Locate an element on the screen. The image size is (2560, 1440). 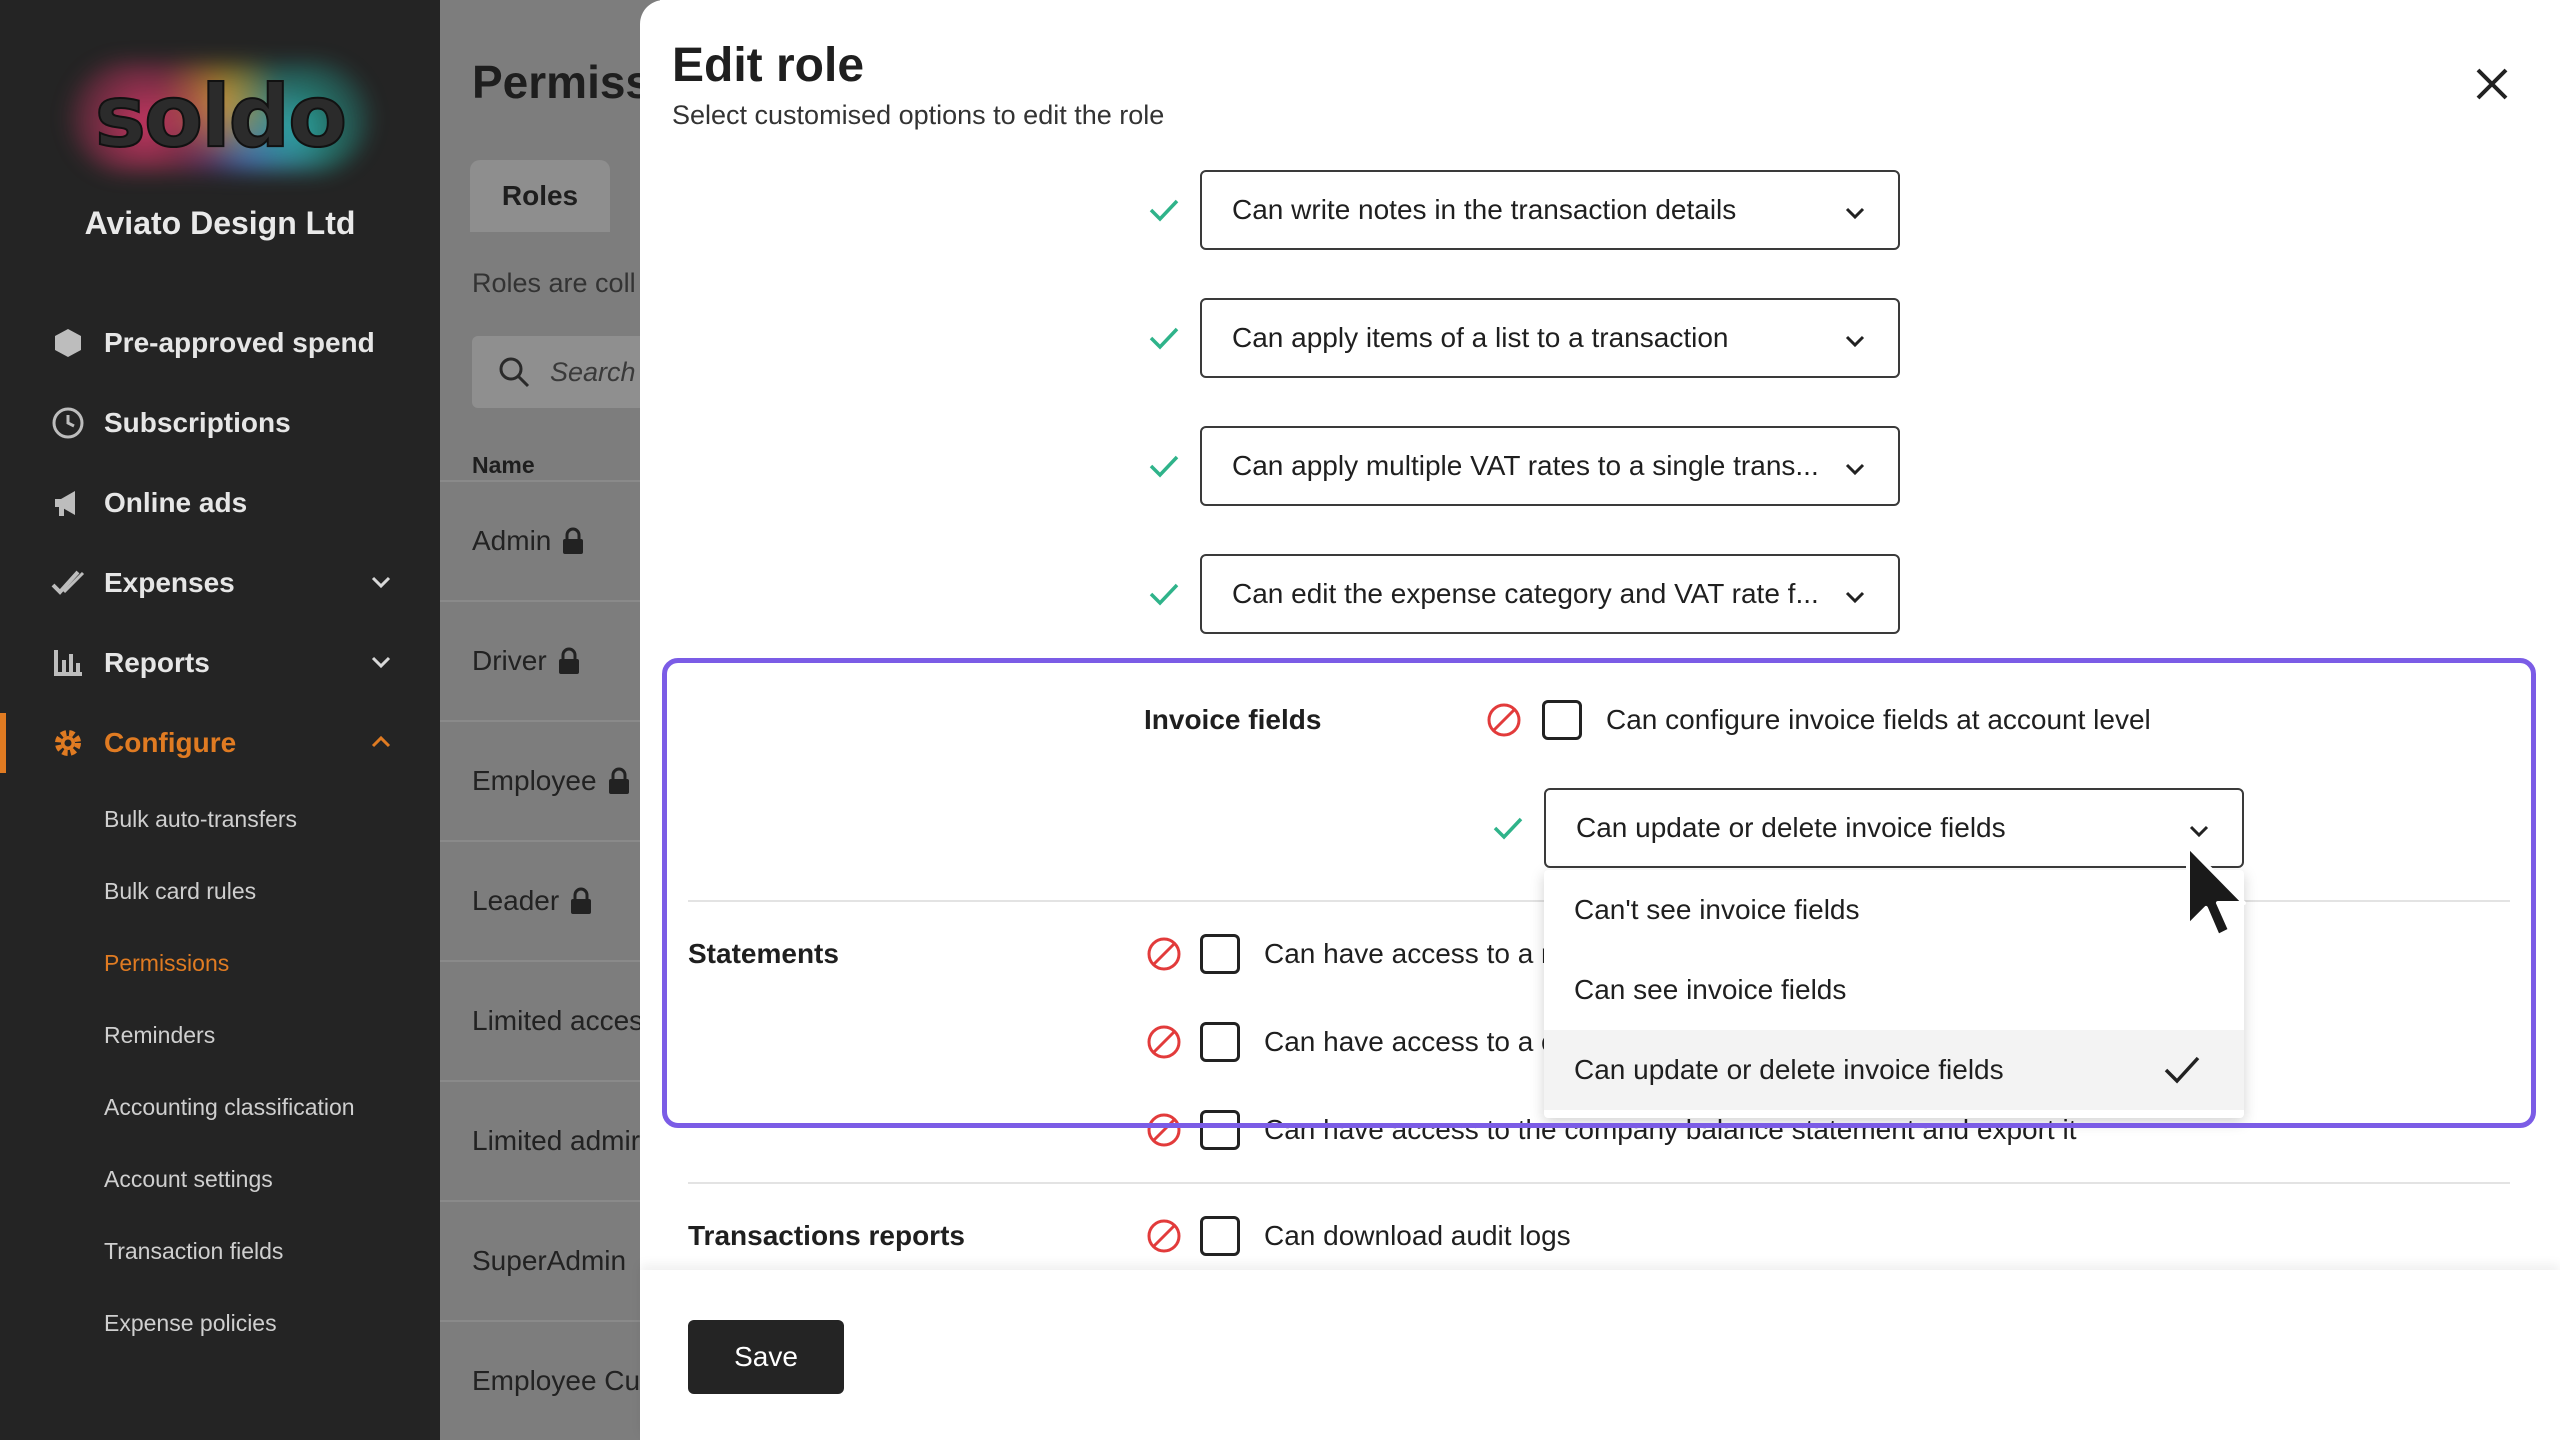
table-row: Limited admir is located at coordinates (550, 1140).